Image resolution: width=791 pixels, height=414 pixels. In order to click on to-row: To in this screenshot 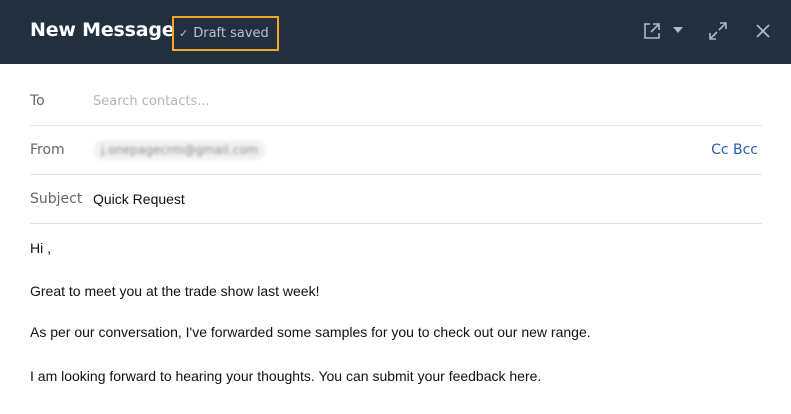, I will do `click(396, 101)`.